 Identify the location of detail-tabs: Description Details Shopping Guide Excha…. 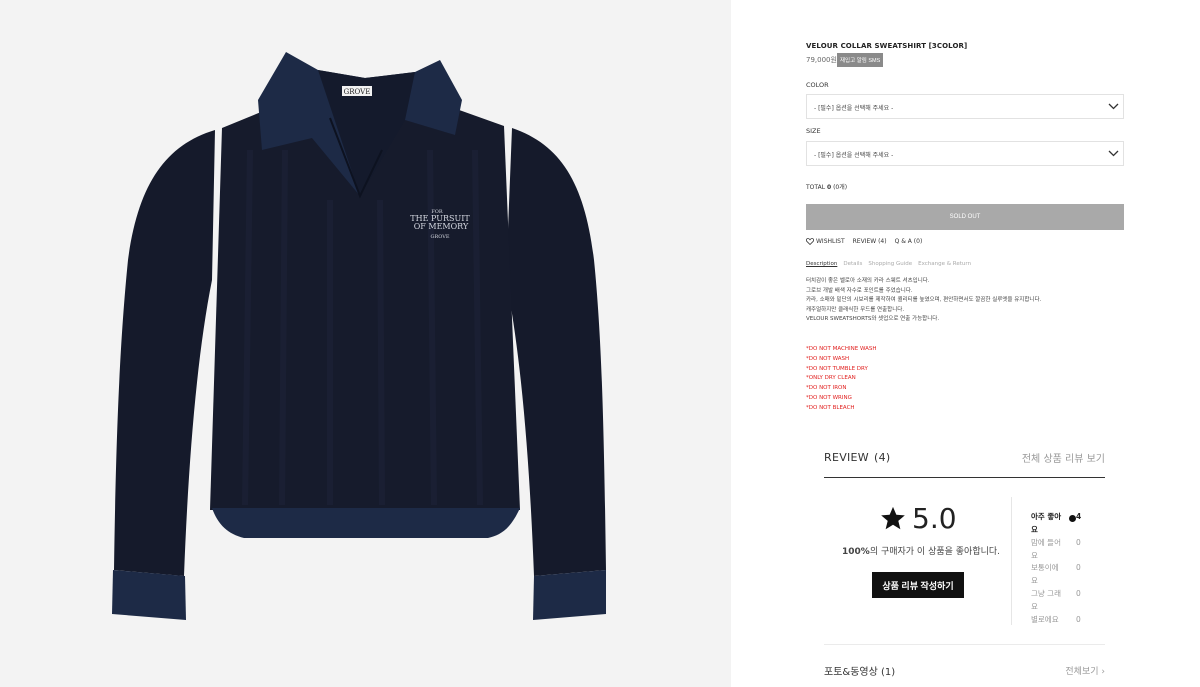
(891, 264).